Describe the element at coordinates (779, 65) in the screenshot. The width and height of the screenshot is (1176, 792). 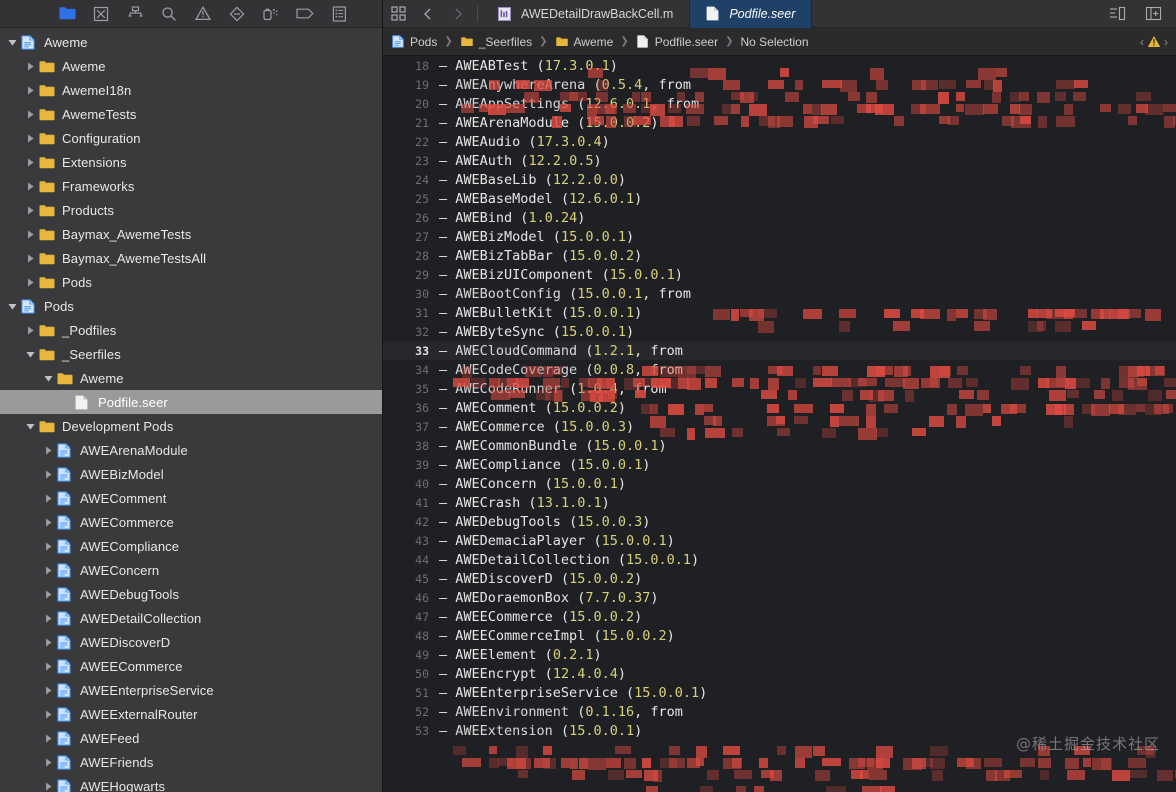
I see `code-line: 18 — AWEABTest (17.3.0.1)` at that location.